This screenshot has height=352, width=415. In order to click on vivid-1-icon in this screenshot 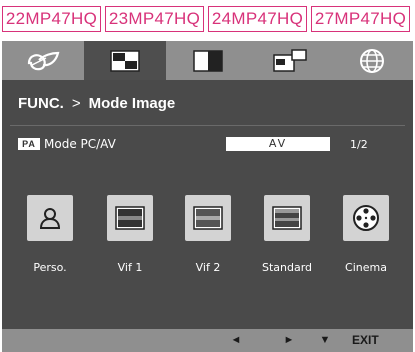, I will do `click(130, 218)`.